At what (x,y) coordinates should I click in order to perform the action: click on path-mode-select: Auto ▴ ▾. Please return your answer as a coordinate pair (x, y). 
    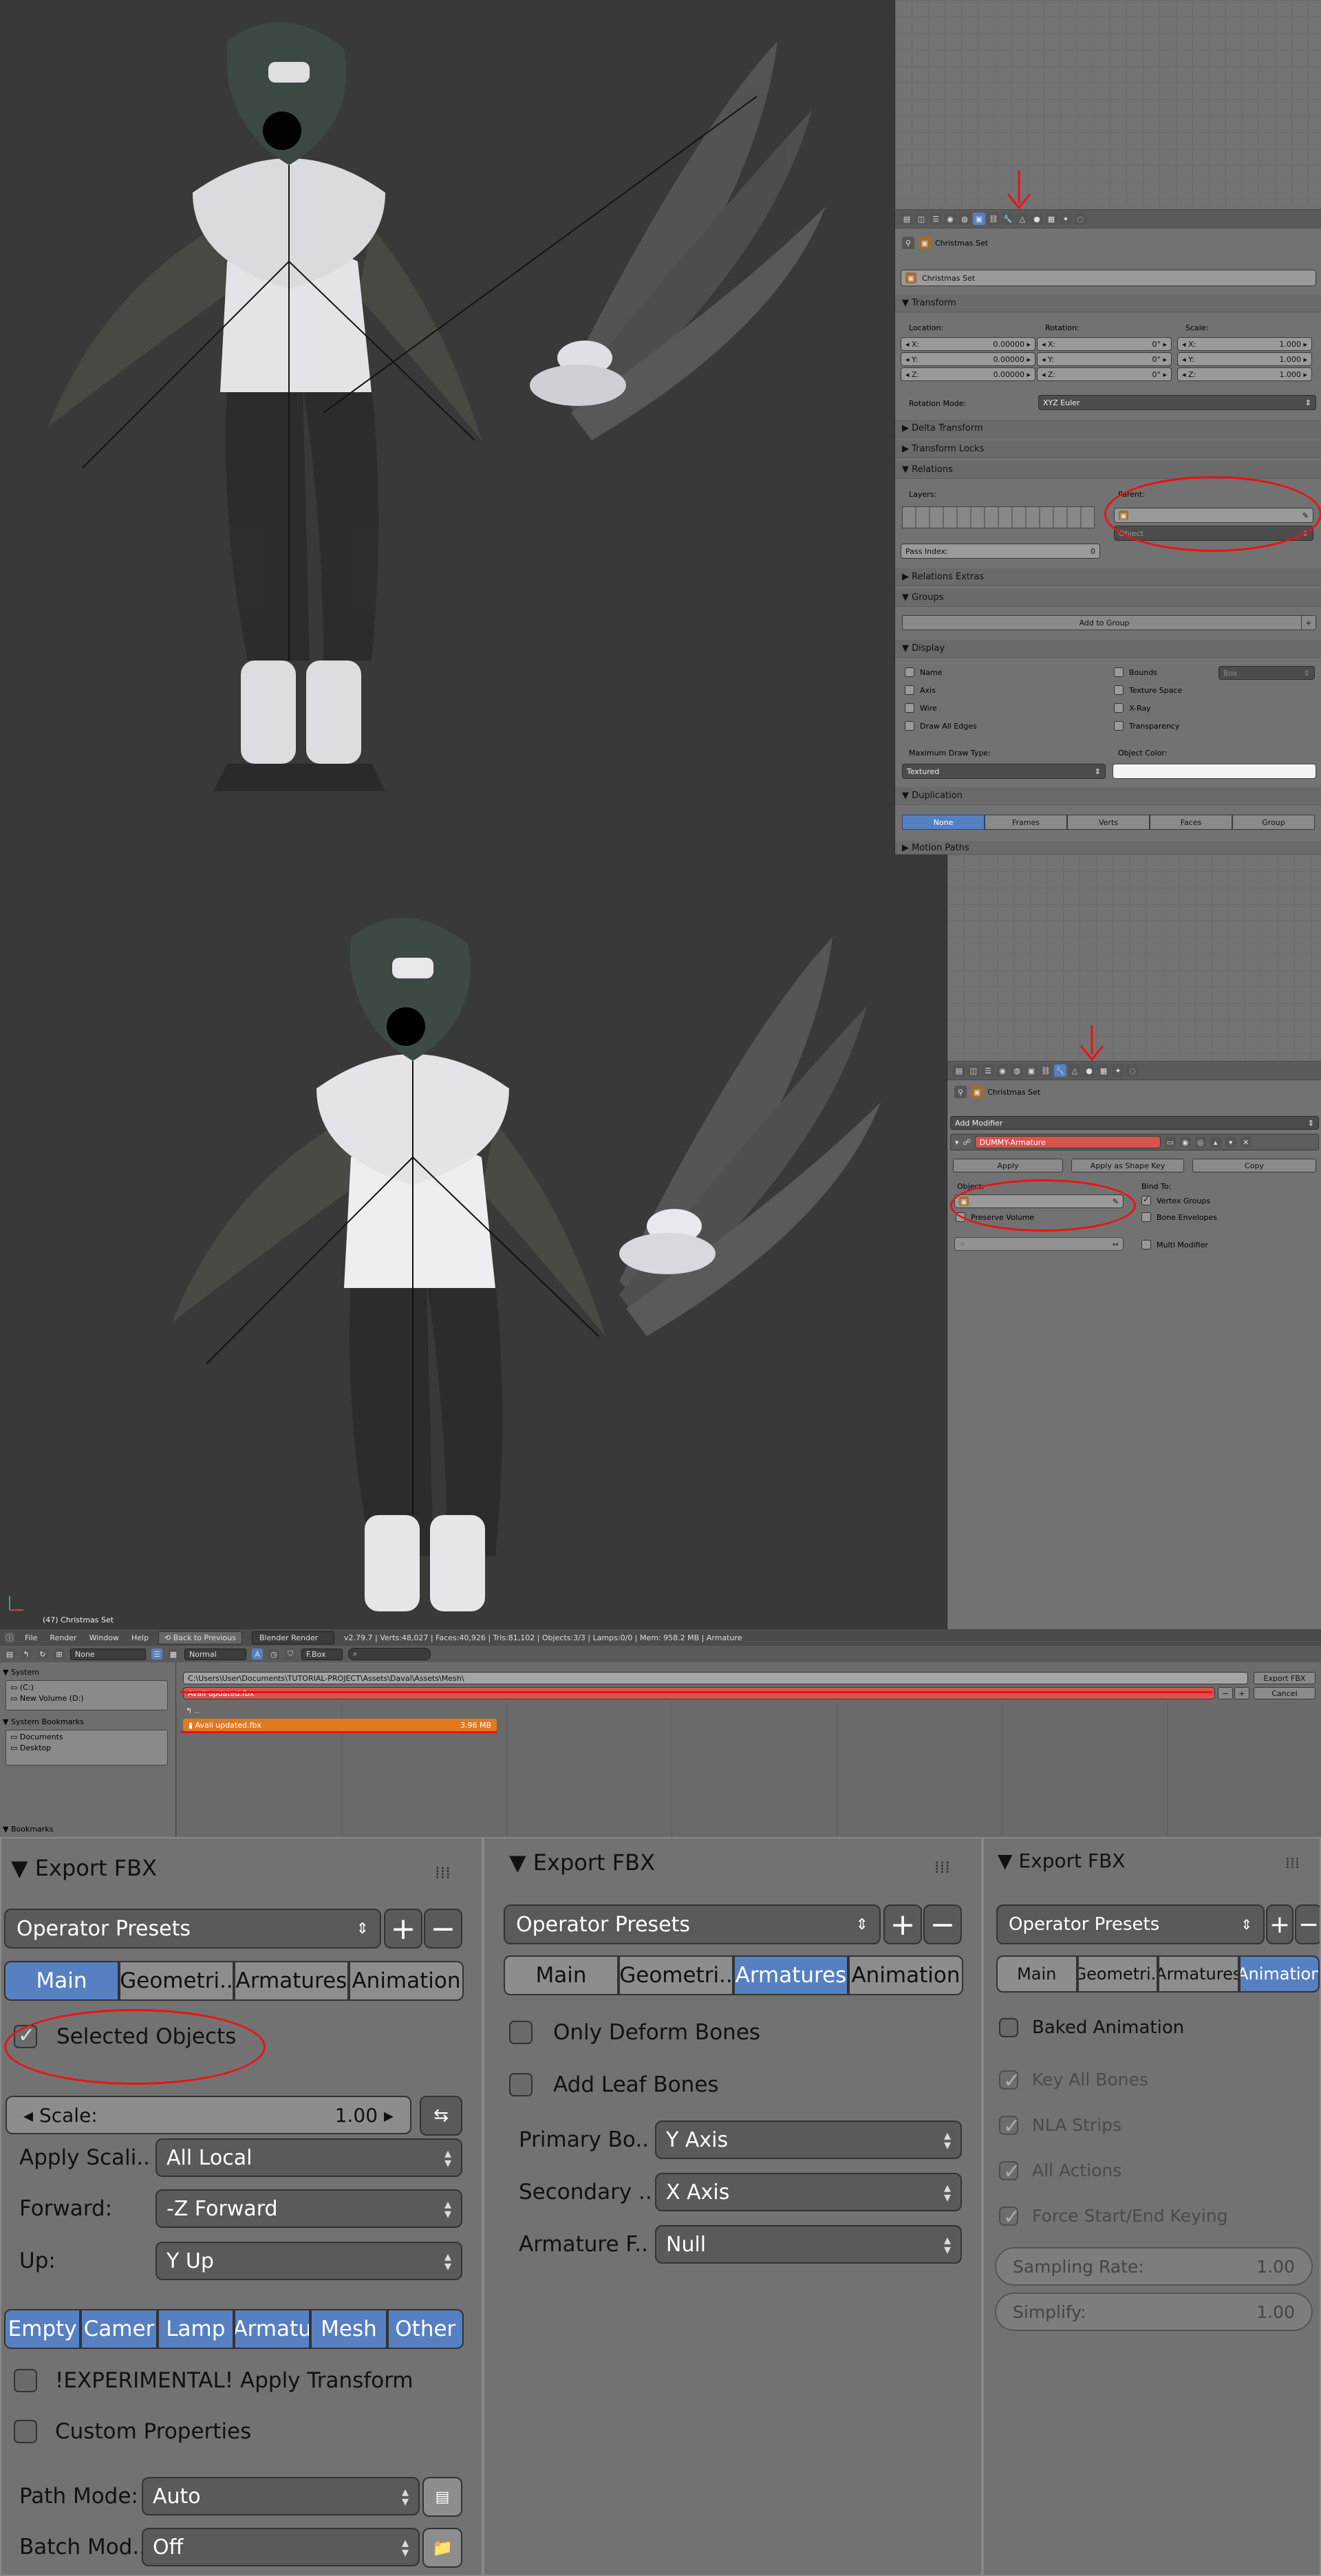
    Looking at the image, I should click on (281, 2496).